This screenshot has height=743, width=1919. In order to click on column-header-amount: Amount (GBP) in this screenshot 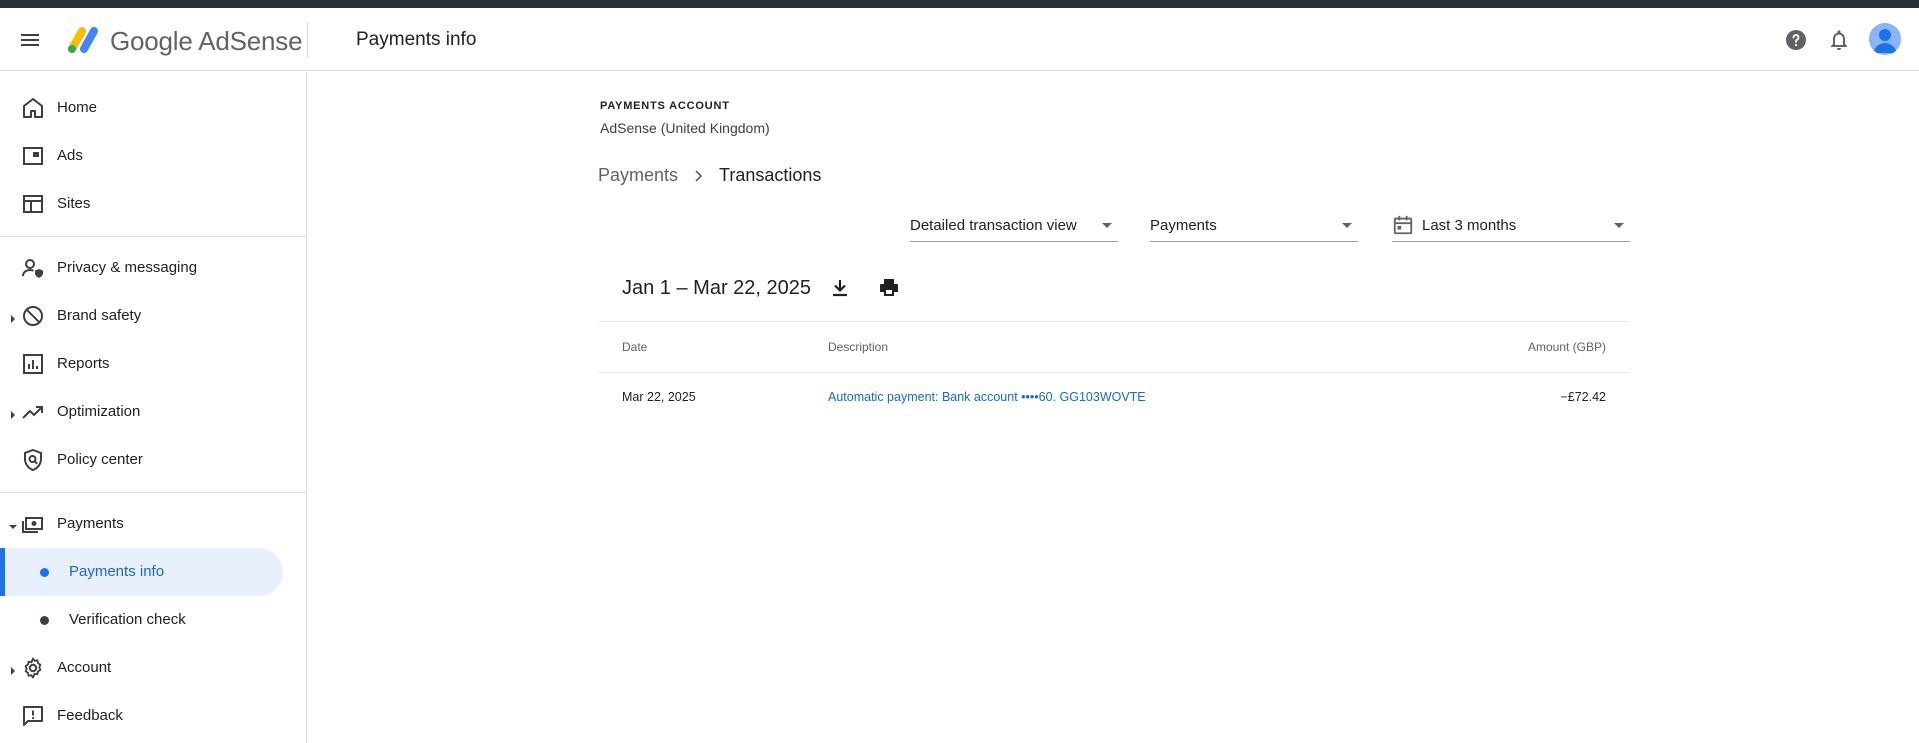, I will do `click(1566, 347)`.